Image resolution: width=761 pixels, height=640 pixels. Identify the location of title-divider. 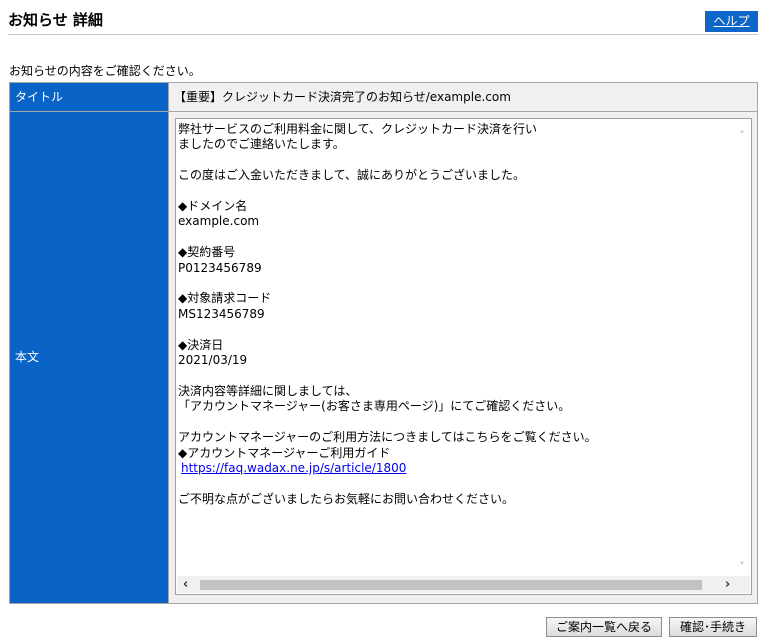
(383, 34).